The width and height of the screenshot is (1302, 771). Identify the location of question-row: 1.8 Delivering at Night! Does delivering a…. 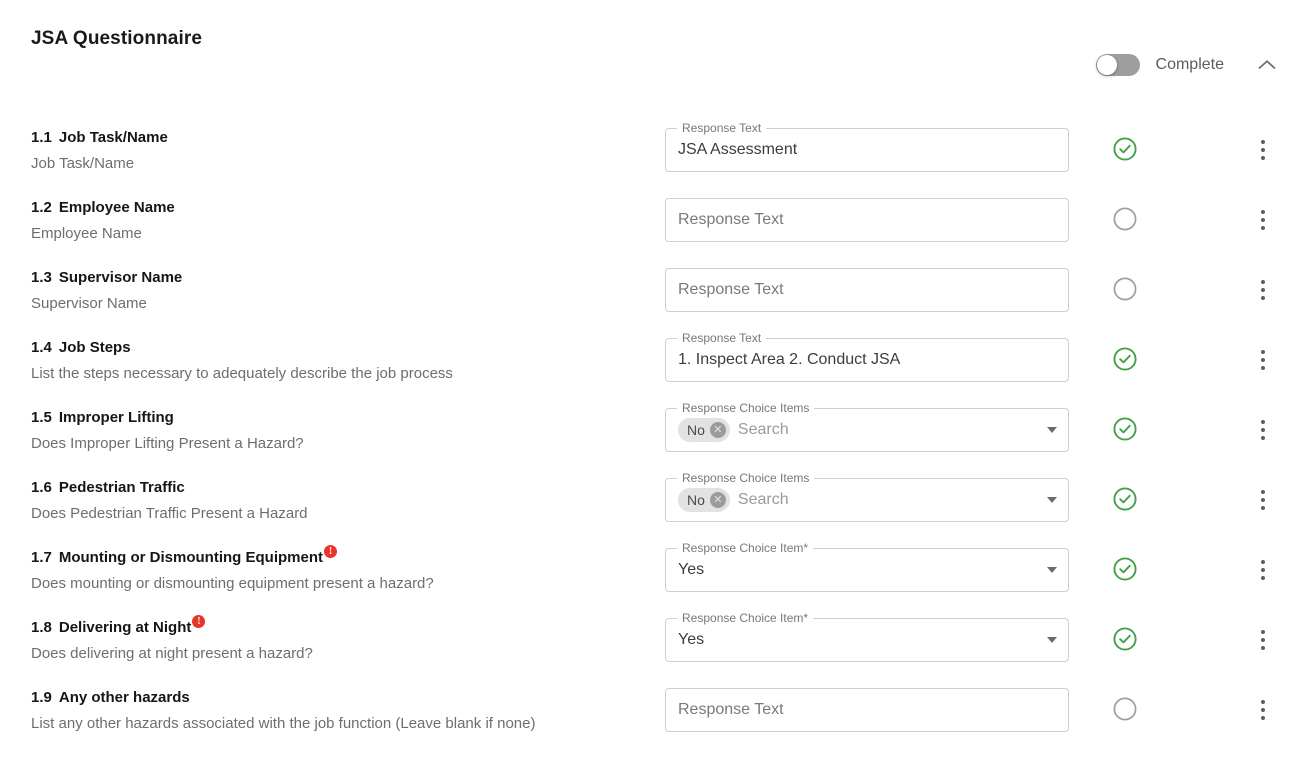
(651, 649).